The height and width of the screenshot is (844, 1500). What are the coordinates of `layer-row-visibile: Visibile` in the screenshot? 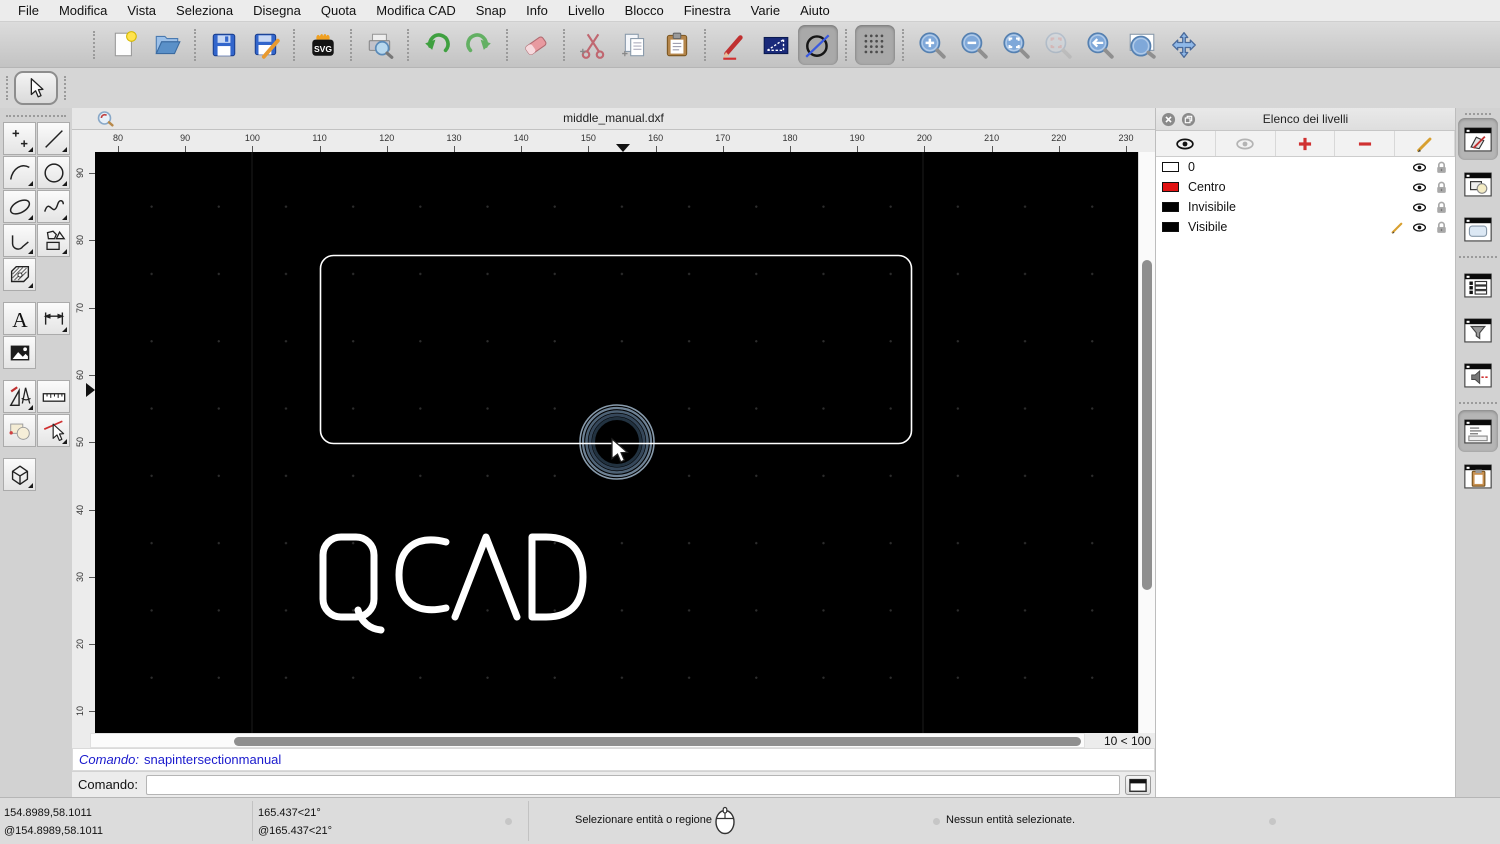 It's located at (1305, 227).